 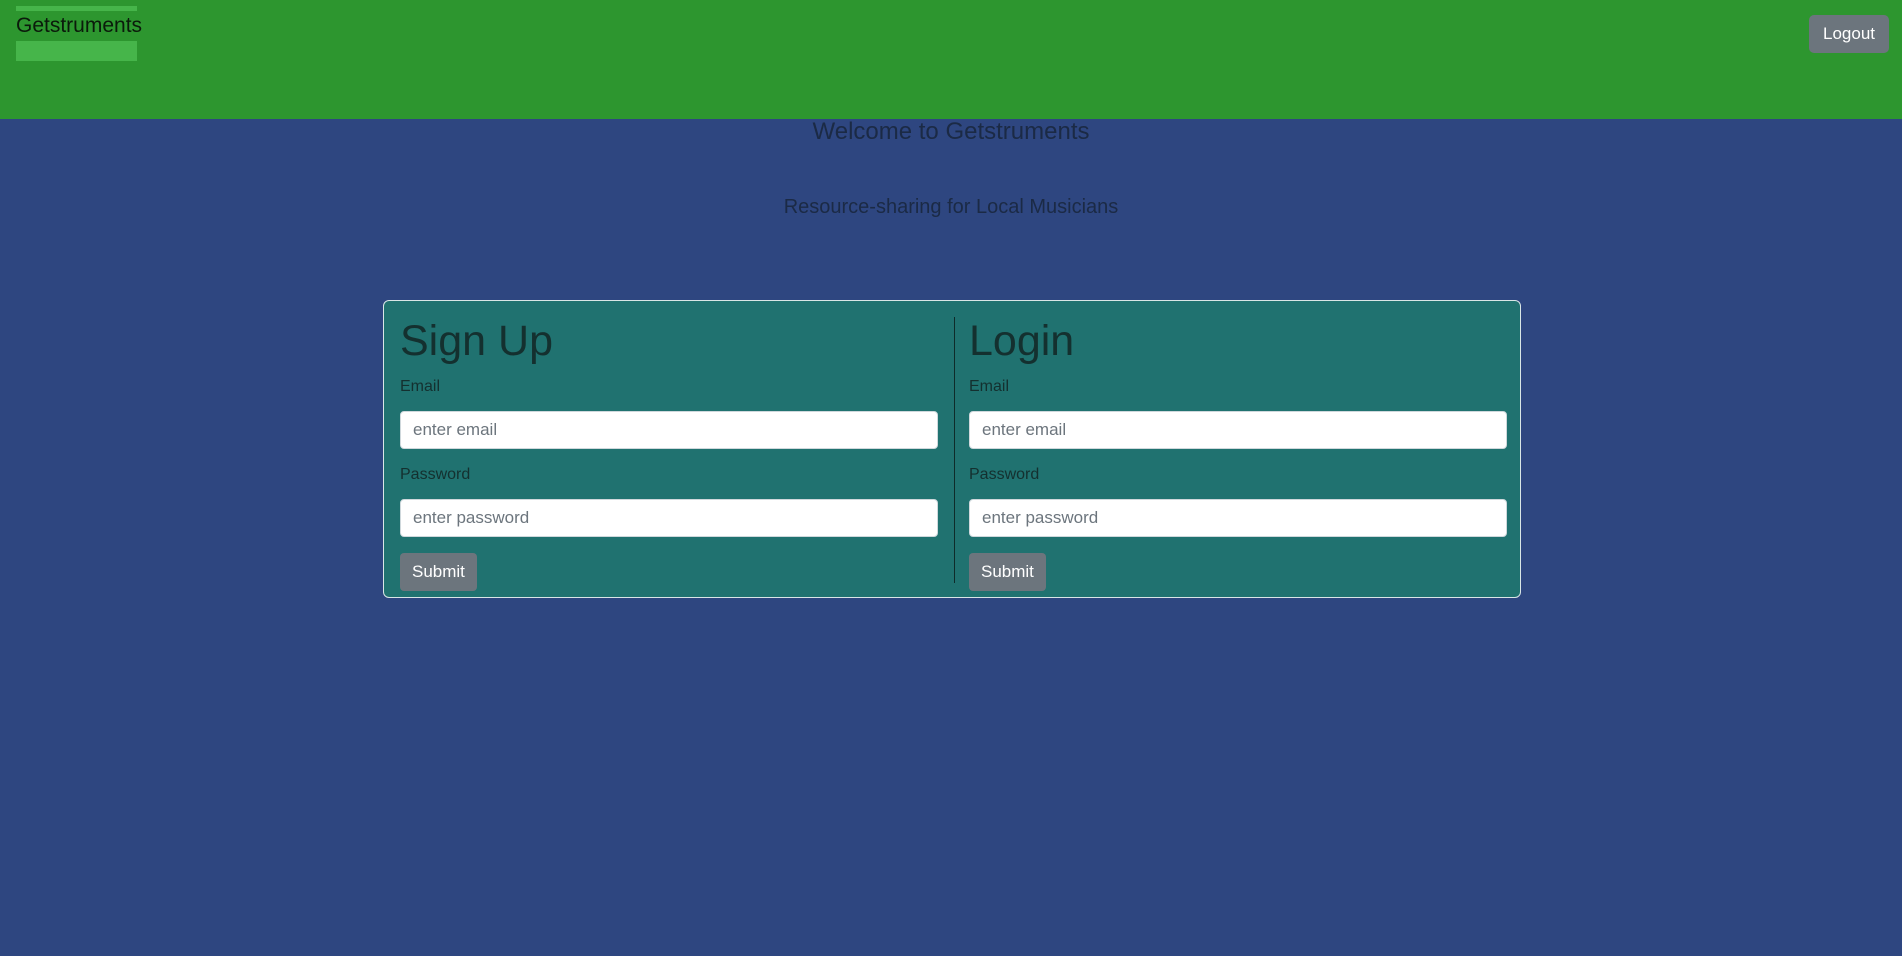 I want to click on signup-submit-button: Submit, so click(x=438, y=572).